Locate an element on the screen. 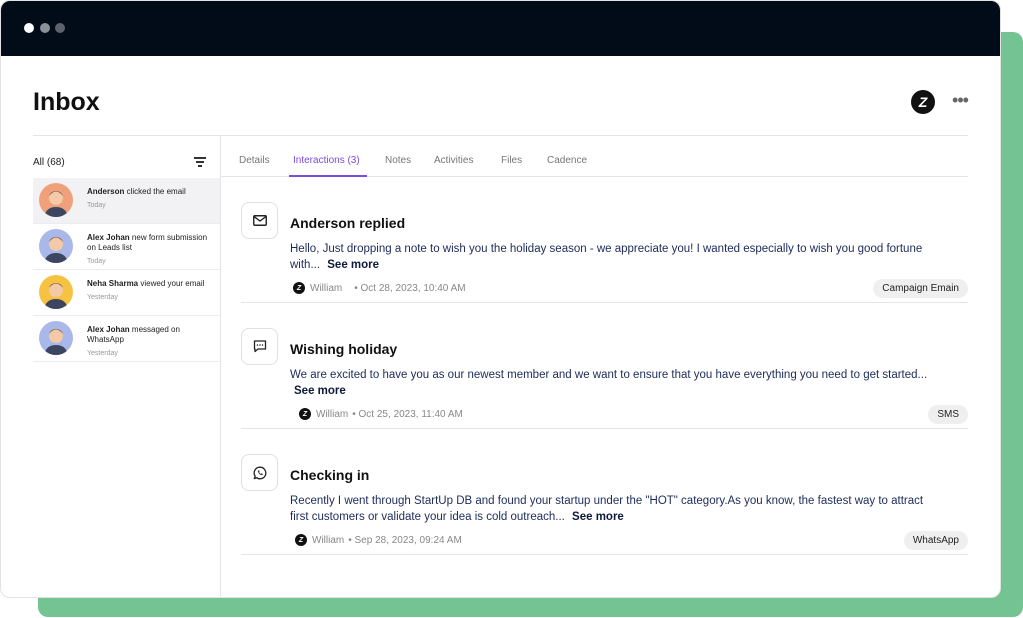 The image size is (1023, 618). contact-action: clicked the email is located at coordinates (156, 191).